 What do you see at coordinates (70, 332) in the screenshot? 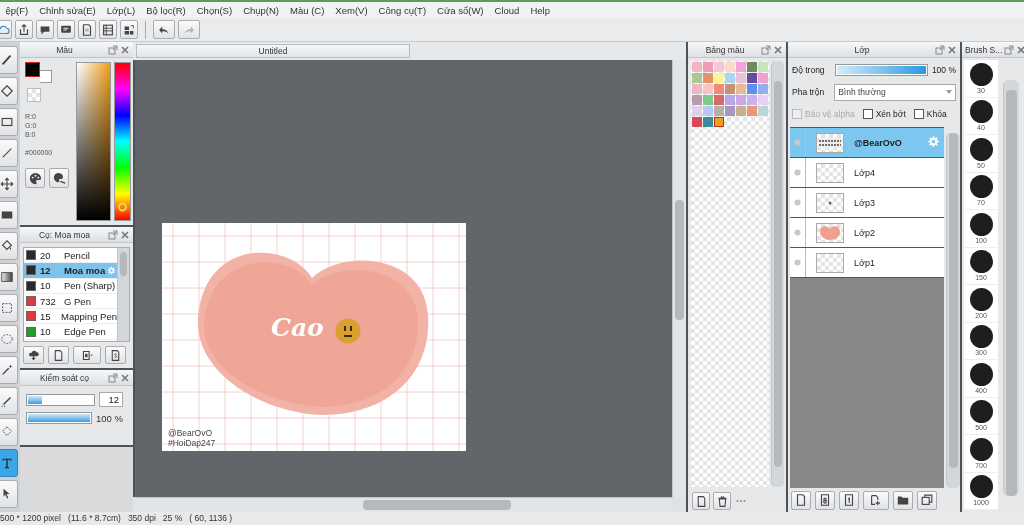
I see `brush-item: 10 Edge Pen` at bounding box center [70, 332].